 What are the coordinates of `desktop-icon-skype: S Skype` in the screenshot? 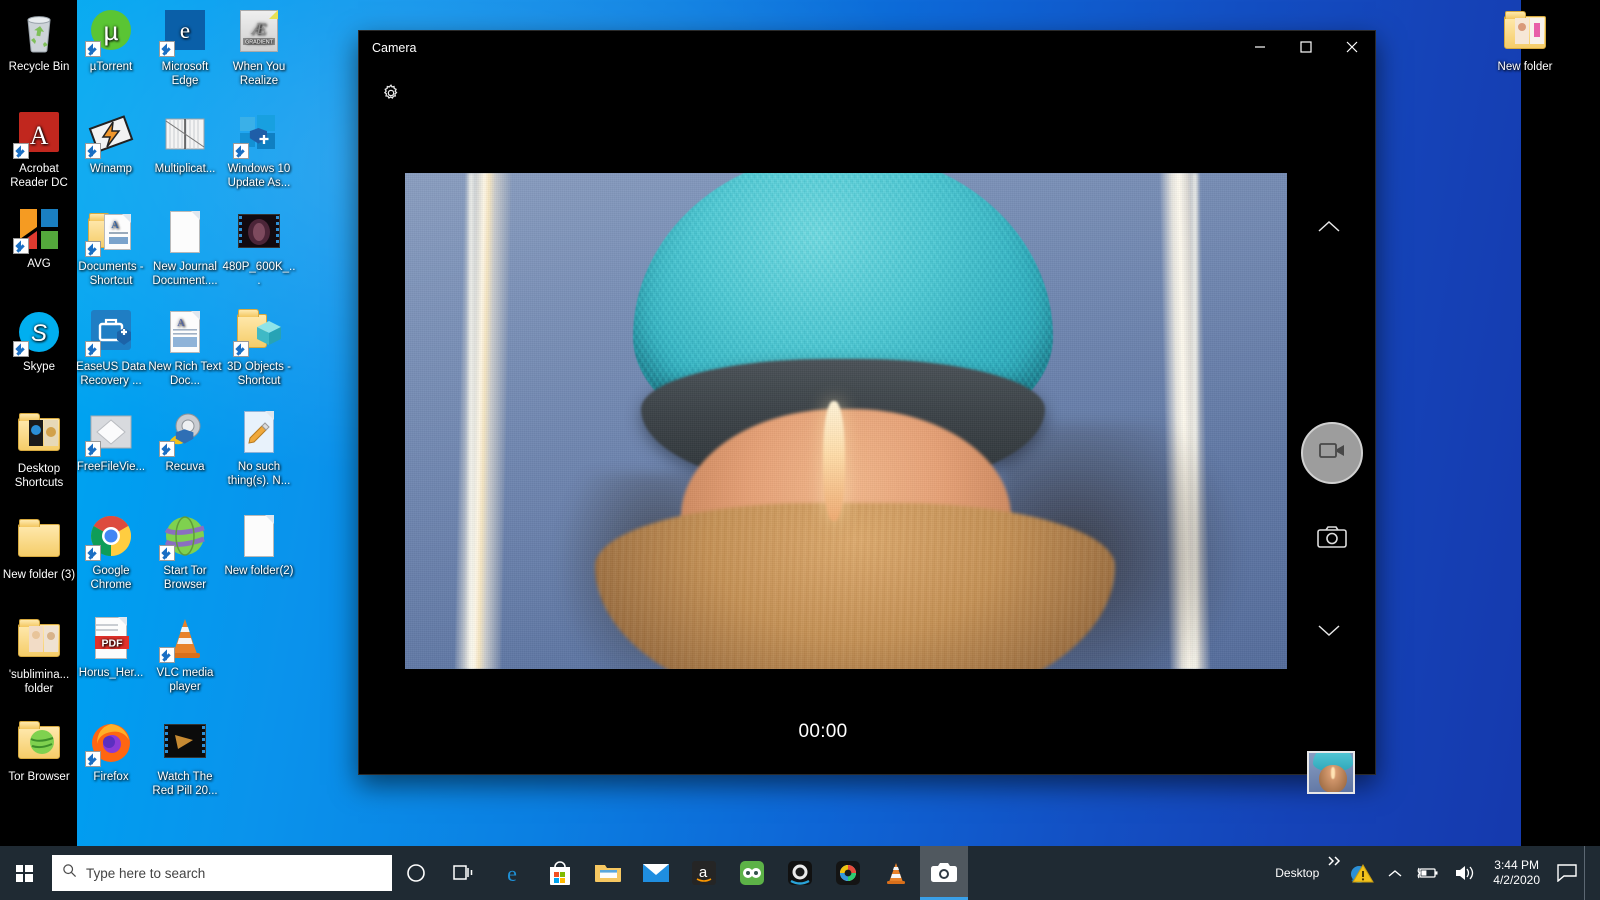 It's located at (39, 341).